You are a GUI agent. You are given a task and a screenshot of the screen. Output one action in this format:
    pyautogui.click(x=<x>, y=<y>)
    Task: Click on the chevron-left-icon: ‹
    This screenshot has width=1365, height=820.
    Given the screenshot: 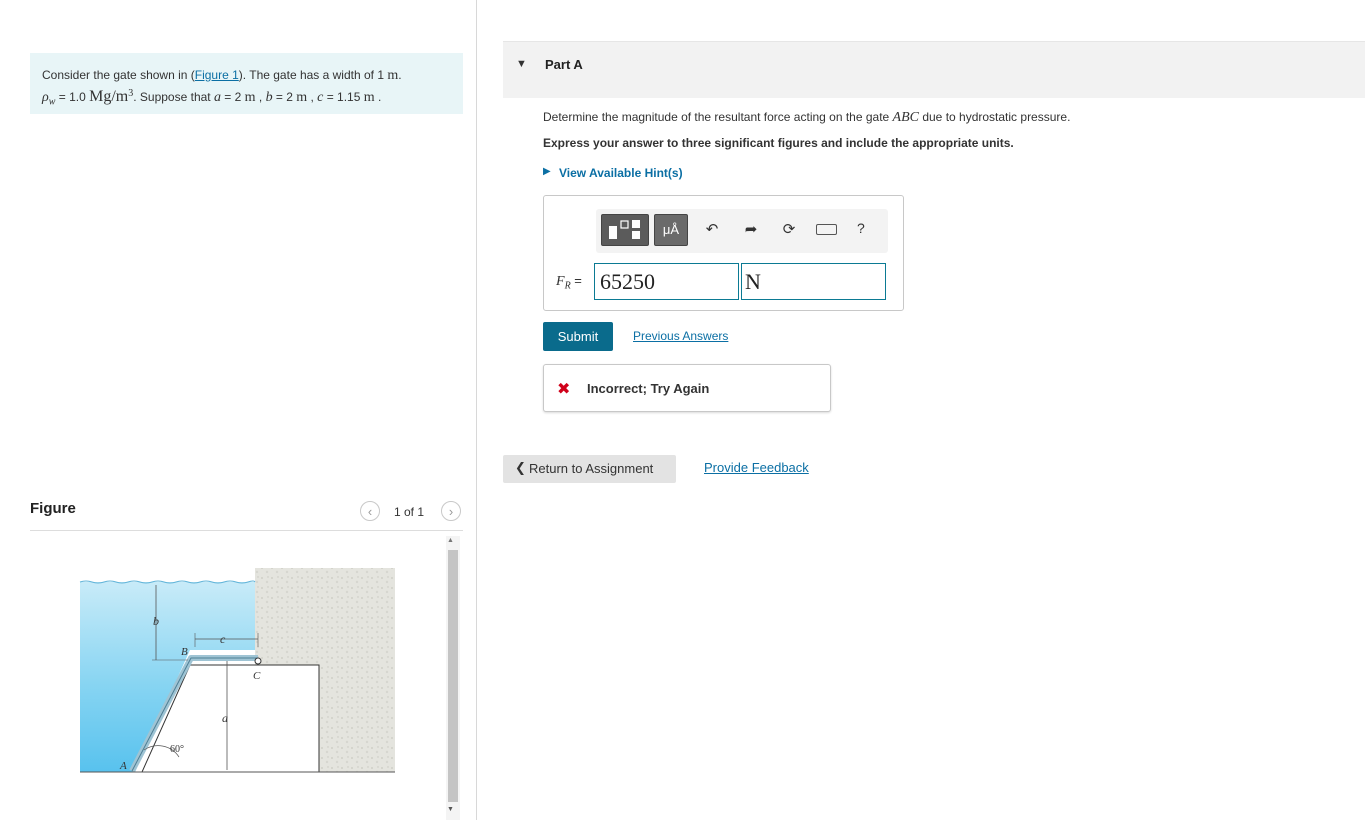 What is the action you would take?
    pyautogui.click(x=370, y=511)
    